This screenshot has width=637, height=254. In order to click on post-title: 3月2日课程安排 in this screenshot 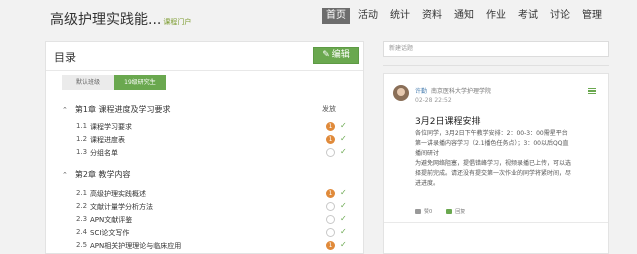, I will do `click(447, 120)`.